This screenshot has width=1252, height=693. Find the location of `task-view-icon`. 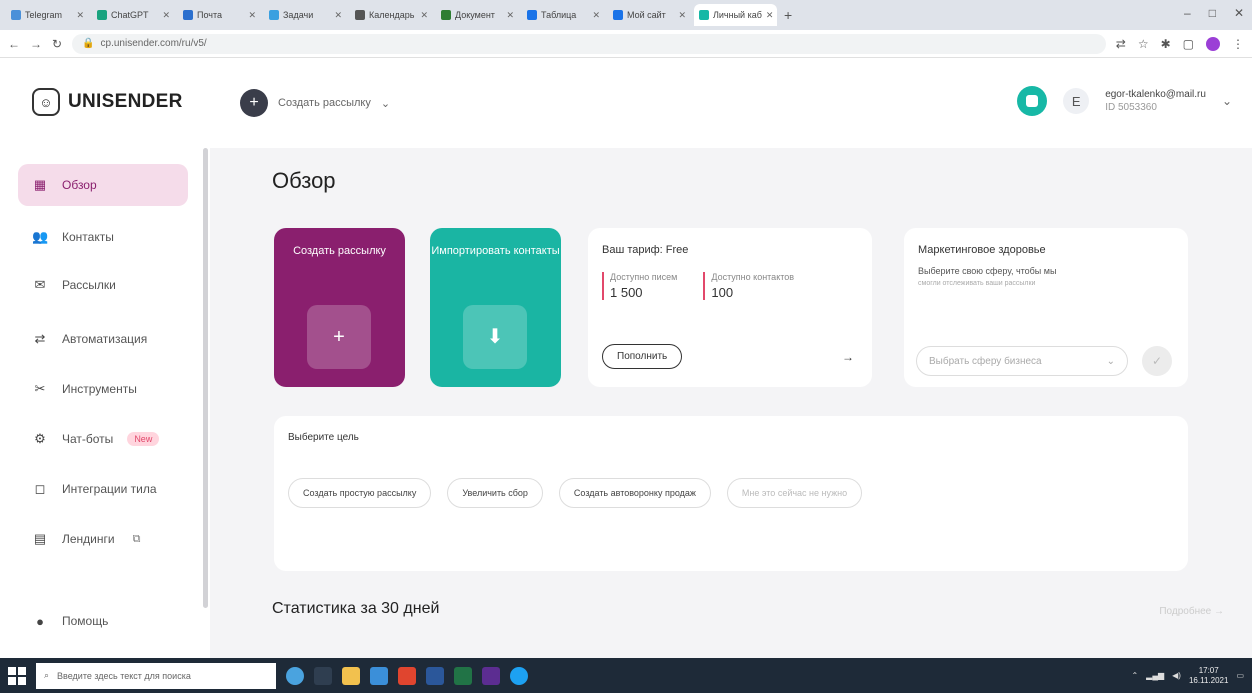

task-view-icon is located at coordinates (323, 675).